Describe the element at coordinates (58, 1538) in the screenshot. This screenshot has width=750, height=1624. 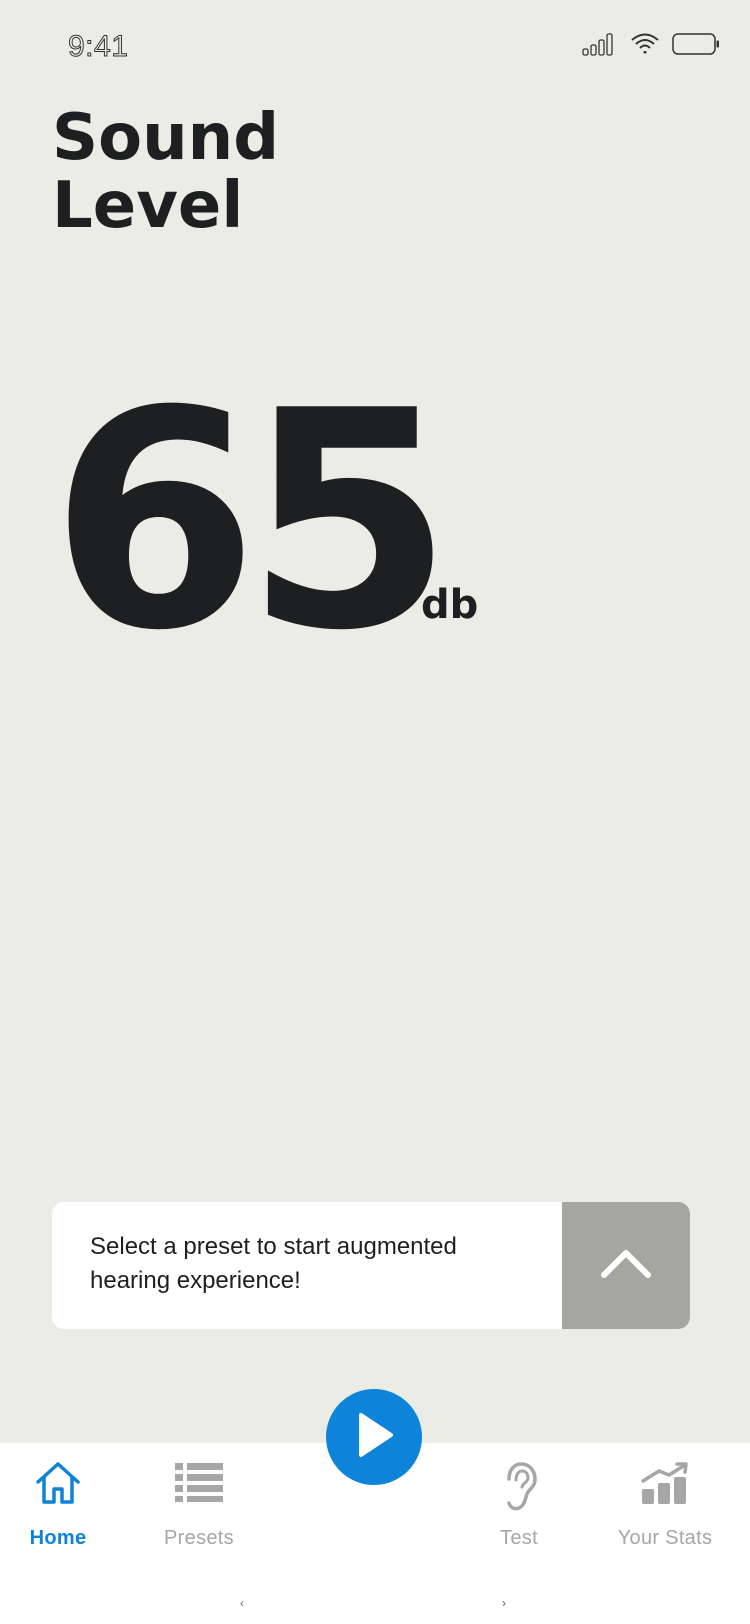
I see `tab-home-label: Home` at that location.